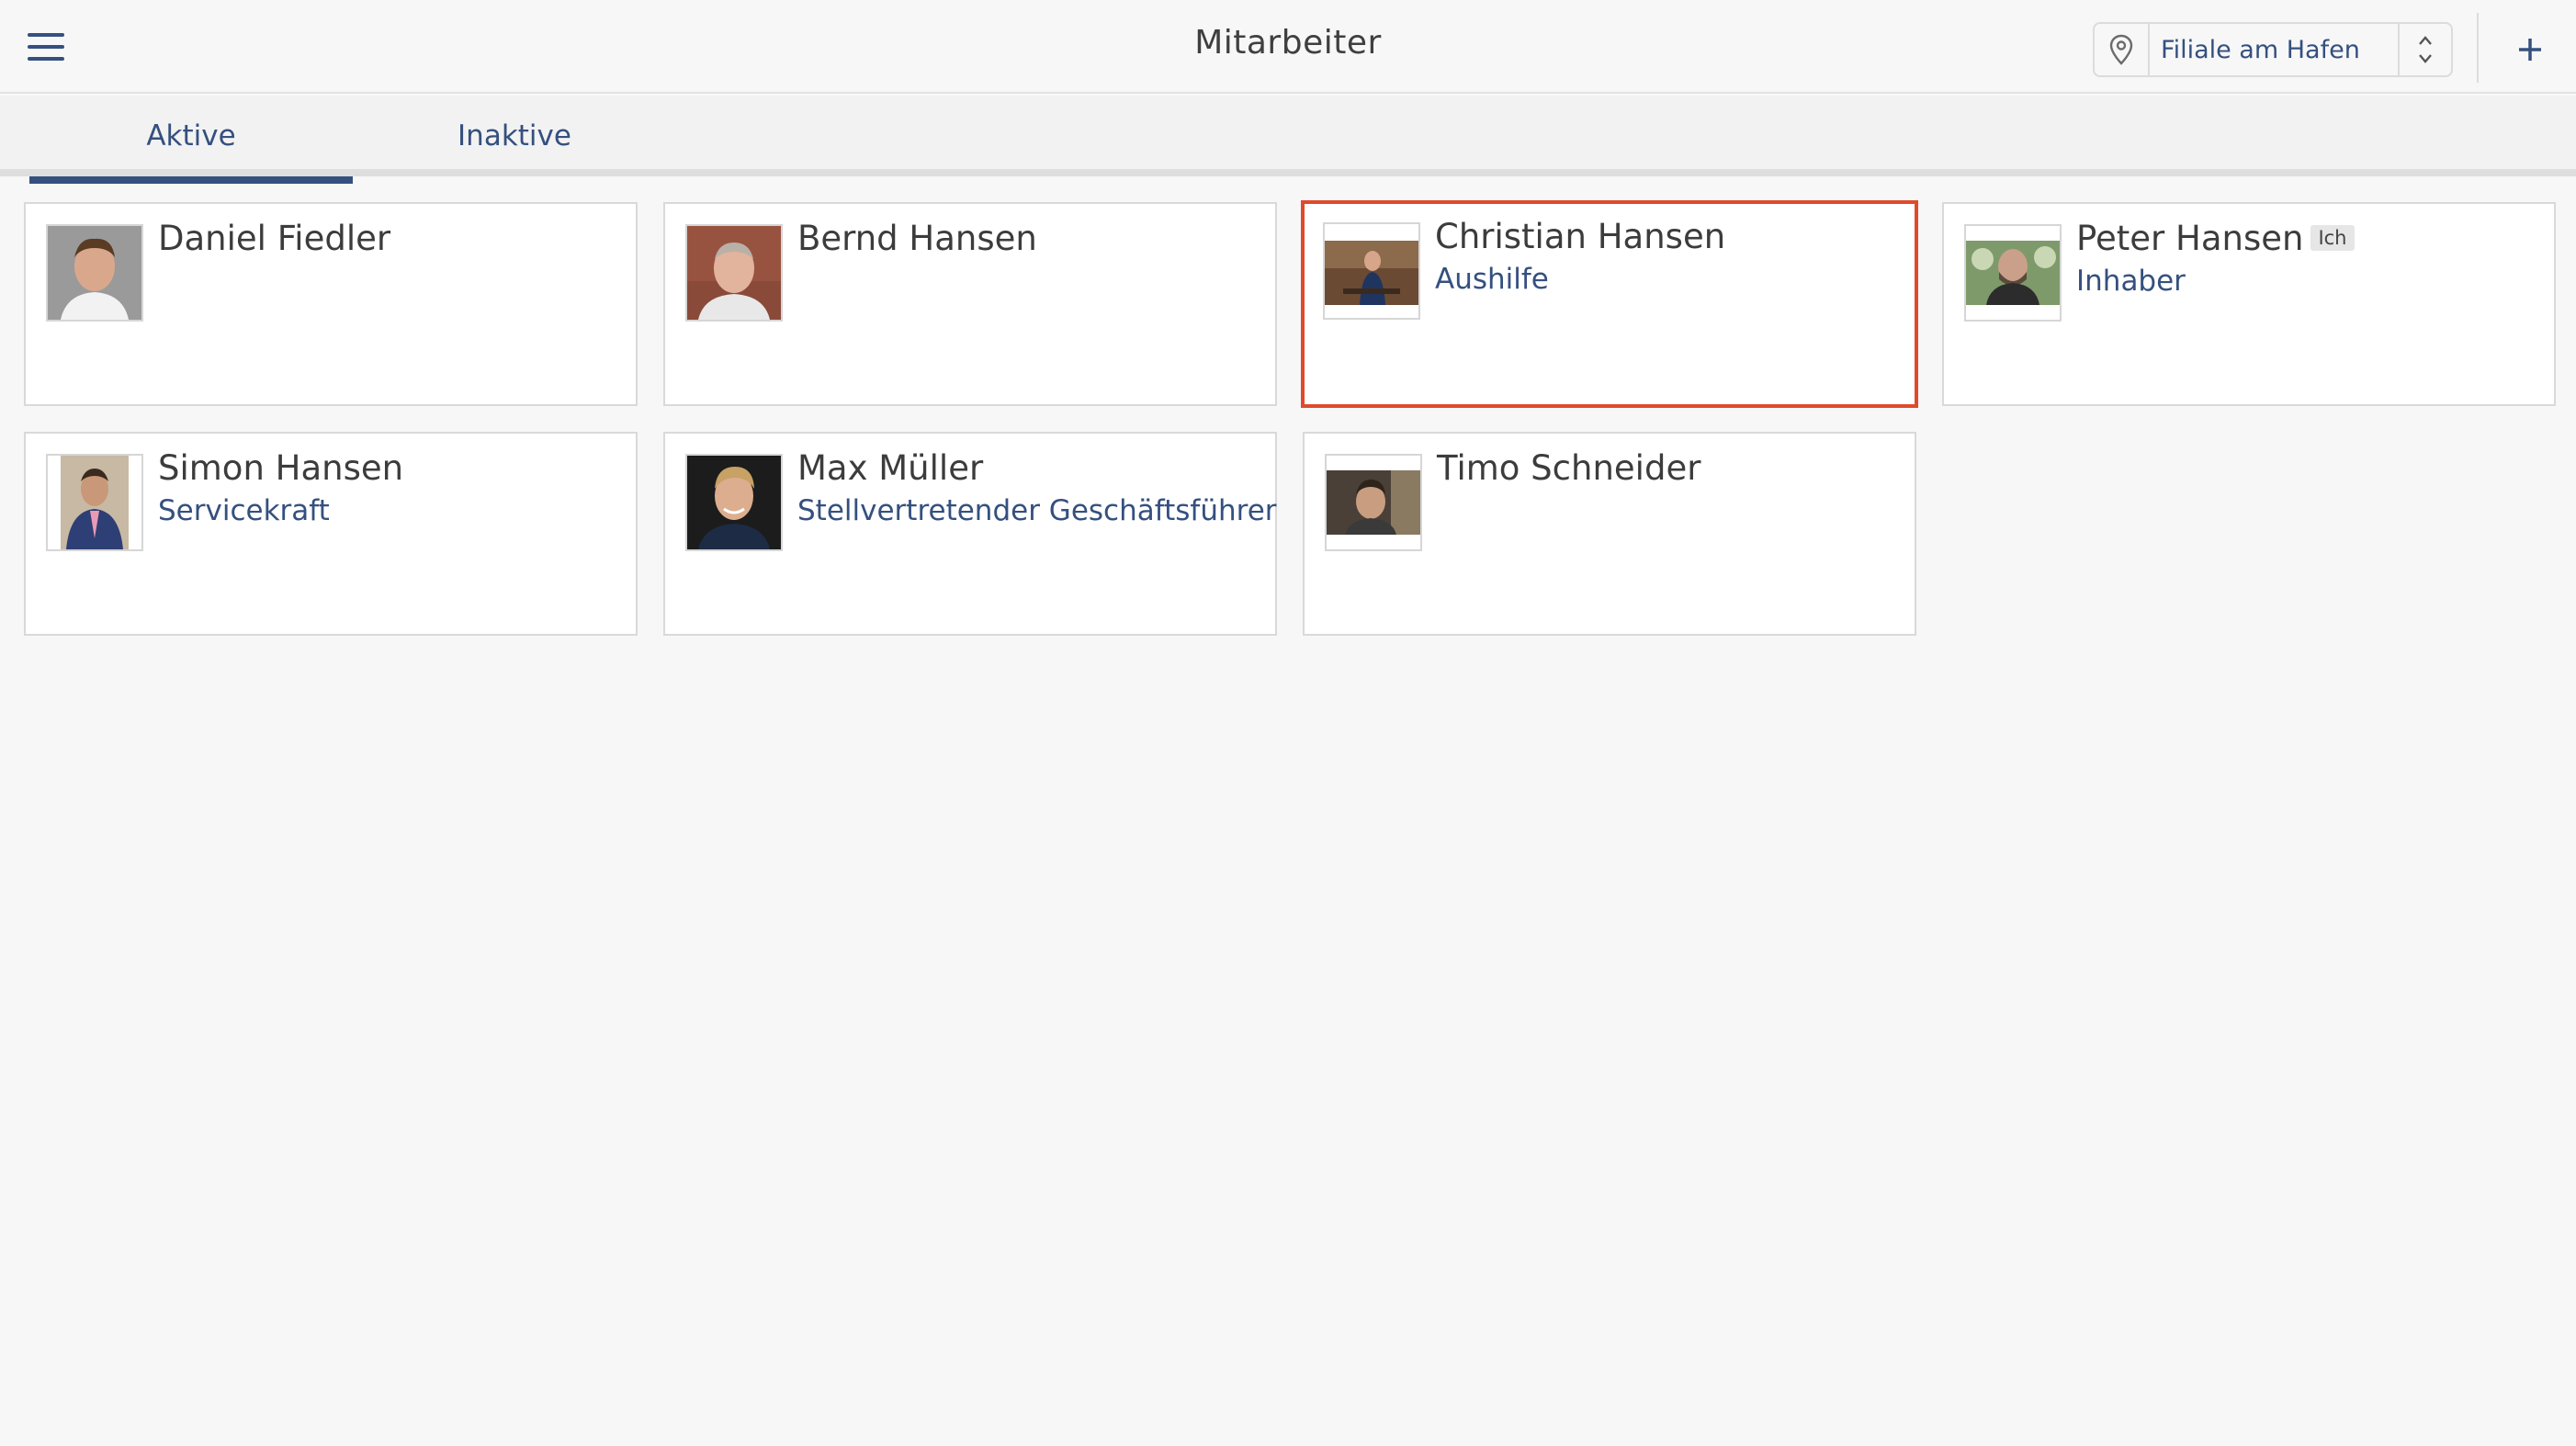 The image size is (2576, 1446). I want to click on employee-card-timo-schneider: Timo Schneider, so click(1609, 534).